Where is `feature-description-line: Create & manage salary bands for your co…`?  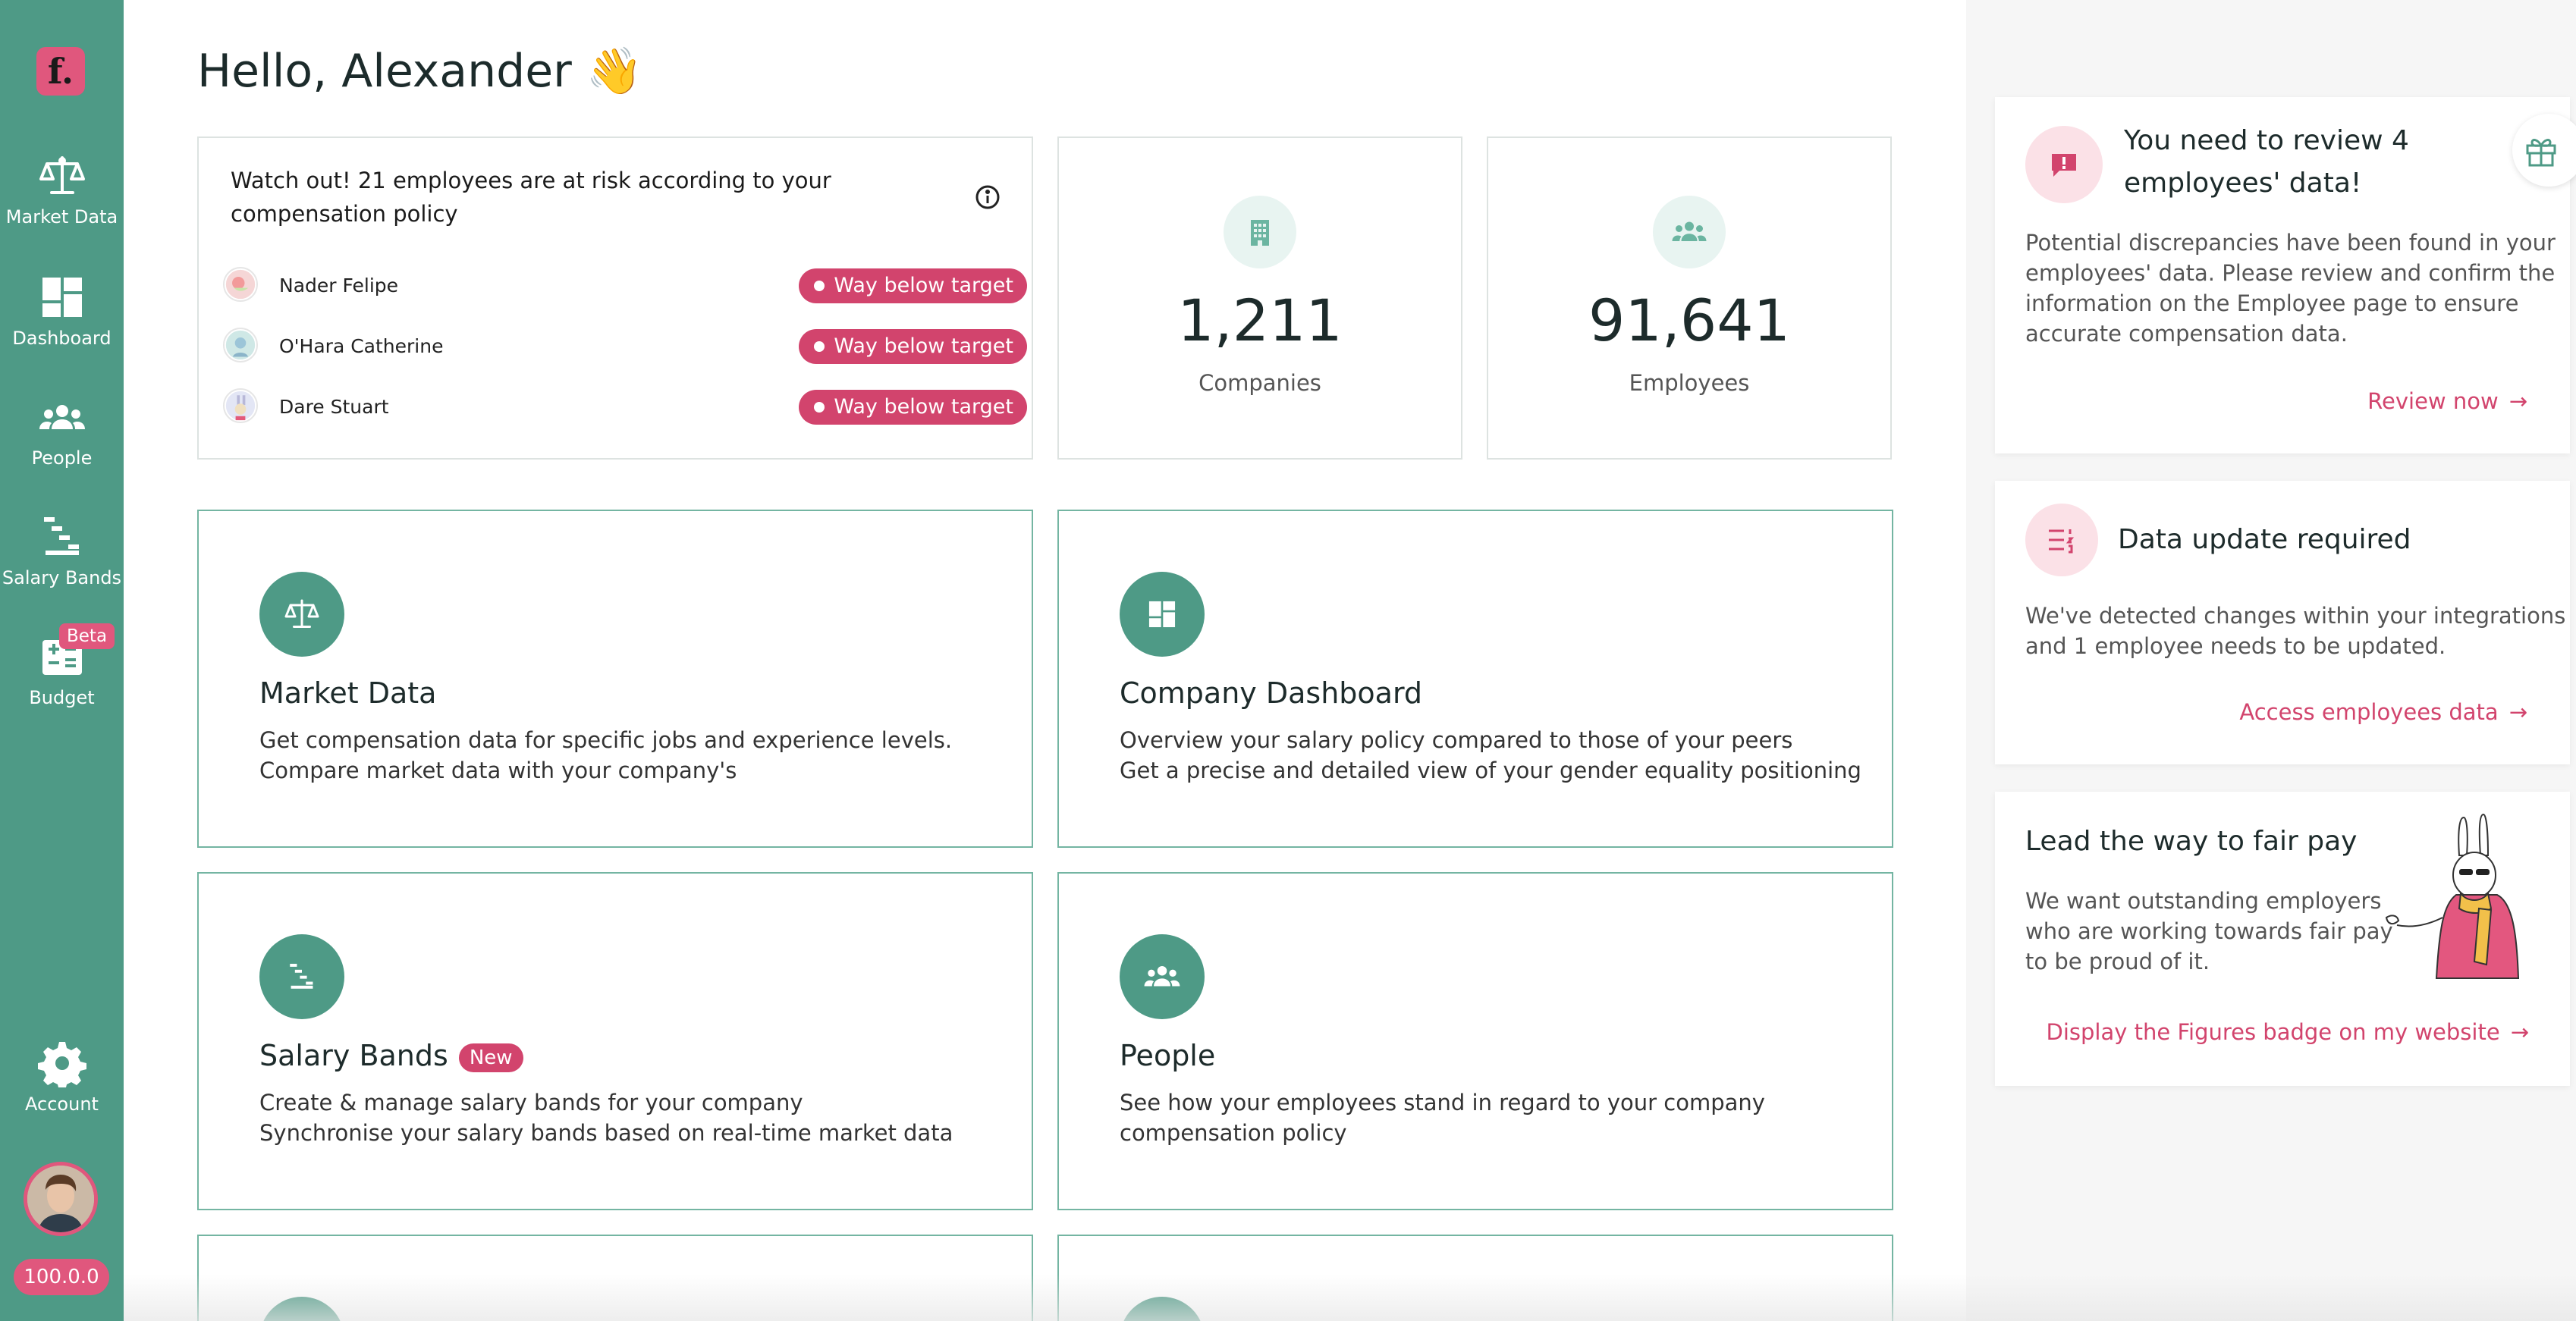 feature-description-line: Create & manage salary bands for your co… is located at coordinates (531, 1102).